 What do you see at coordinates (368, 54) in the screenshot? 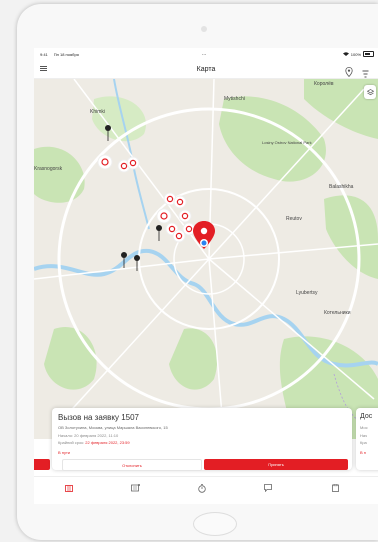
I see `battery-icon` at bounding box center [368, 54].